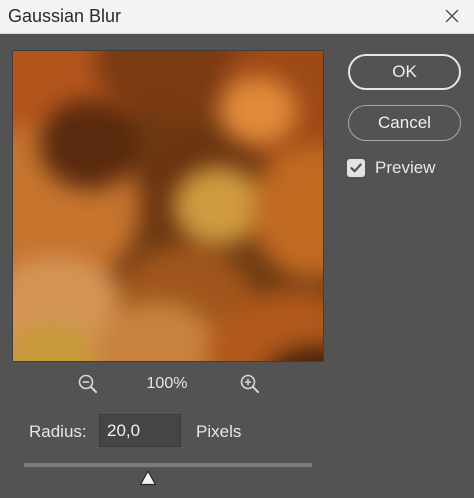  I want to click on radius-label: Radius:, so click(58, 431).